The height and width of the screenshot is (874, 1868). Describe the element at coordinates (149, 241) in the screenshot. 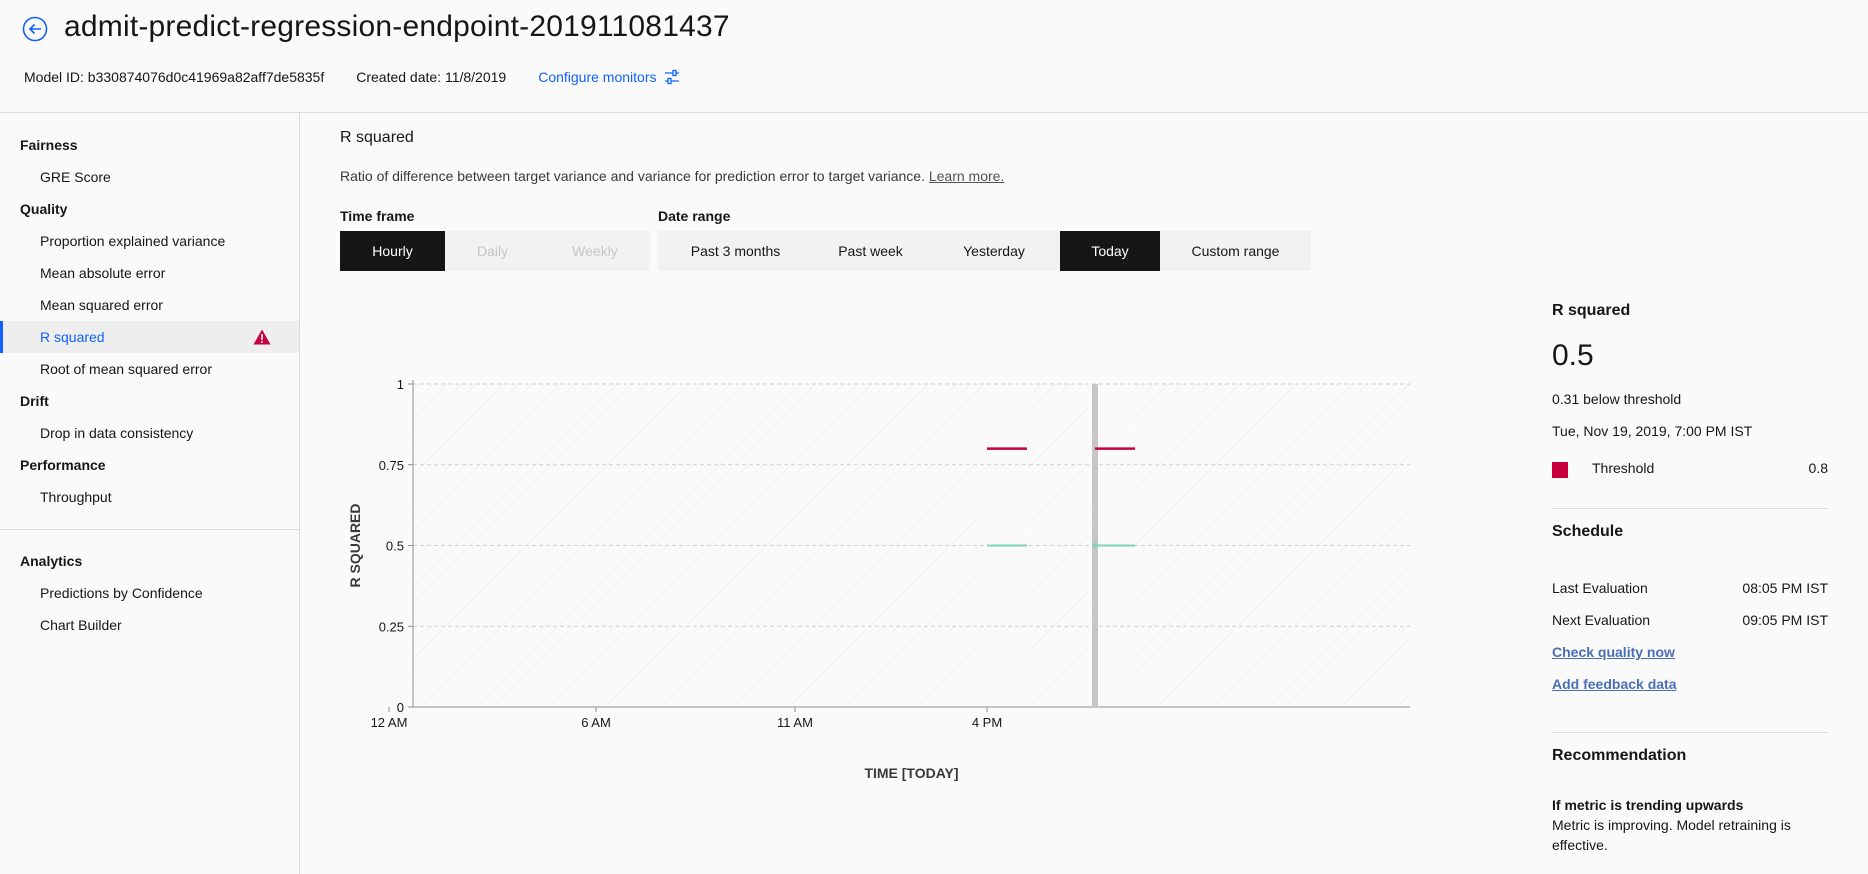

I see `sidebar-item-proportion-explained-variance: Proportion explained variance` at that location.